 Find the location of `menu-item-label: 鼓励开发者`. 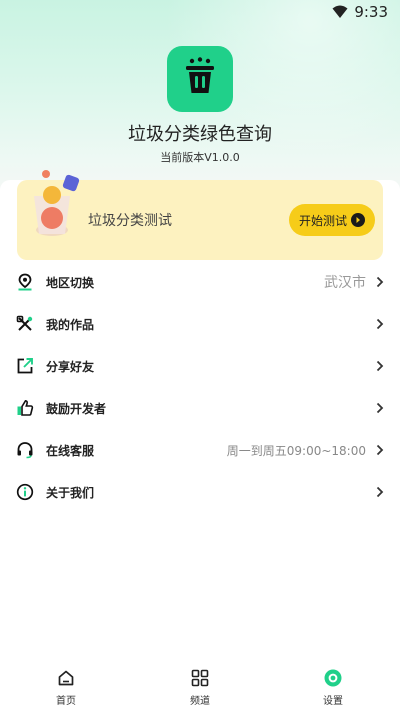

menu-item-label: 鼓励开发者 is located at coordinates (76, 408).